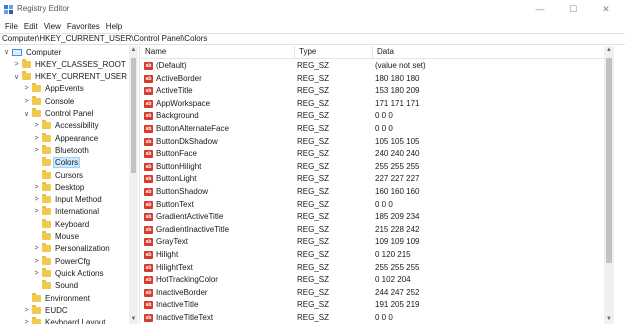  I want to click on pane-splitter, so click(139, 185).